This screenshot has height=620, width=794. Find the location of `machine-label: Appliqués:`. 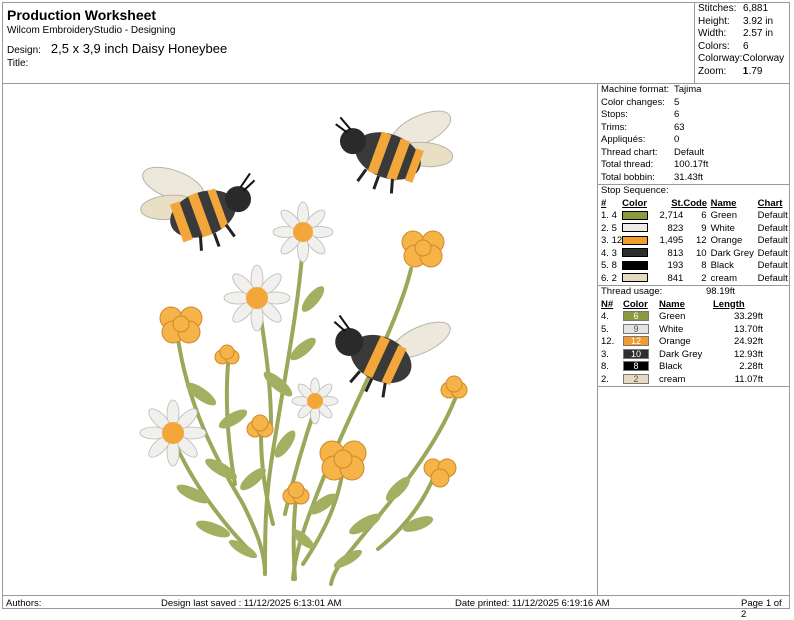

machine-label: Appliqués: is located at coordinates (623, 139).